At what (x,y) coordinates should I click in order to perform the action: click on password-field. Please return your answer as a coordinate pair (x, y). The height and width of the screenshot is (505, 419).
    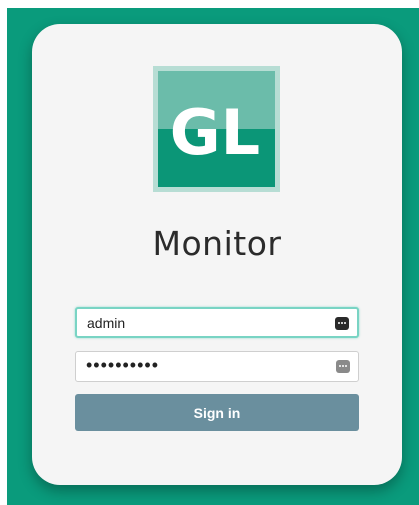
    Looking at the image, I should click on (217, 366).